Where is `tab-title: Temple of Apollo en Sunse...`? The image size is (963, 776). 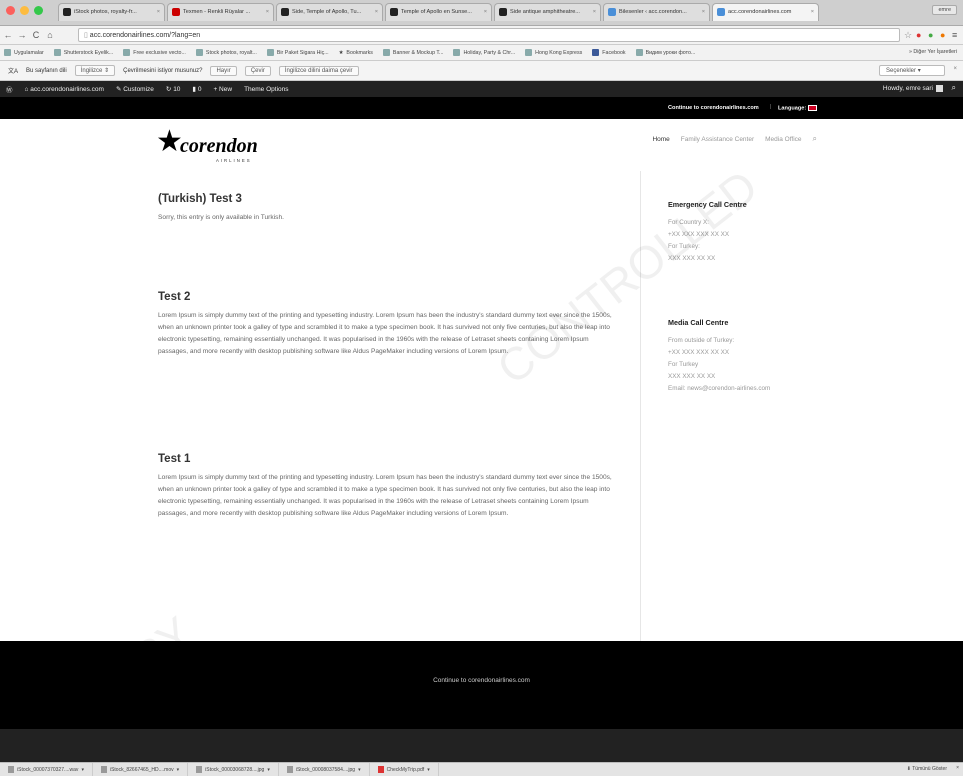 tab-title: Temple of Apollo en Sunse... is located at coordinates (436, 12).